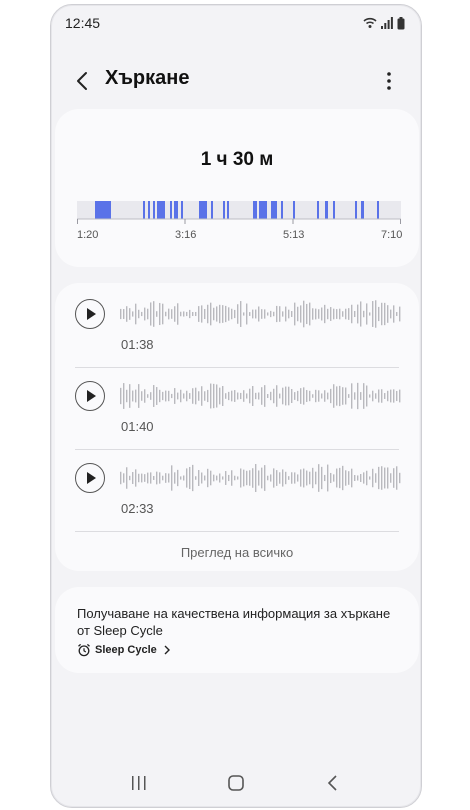  Describe the element at coordinates (83, 23) in the screenshot. I see `status-time: 12:45` at that location.